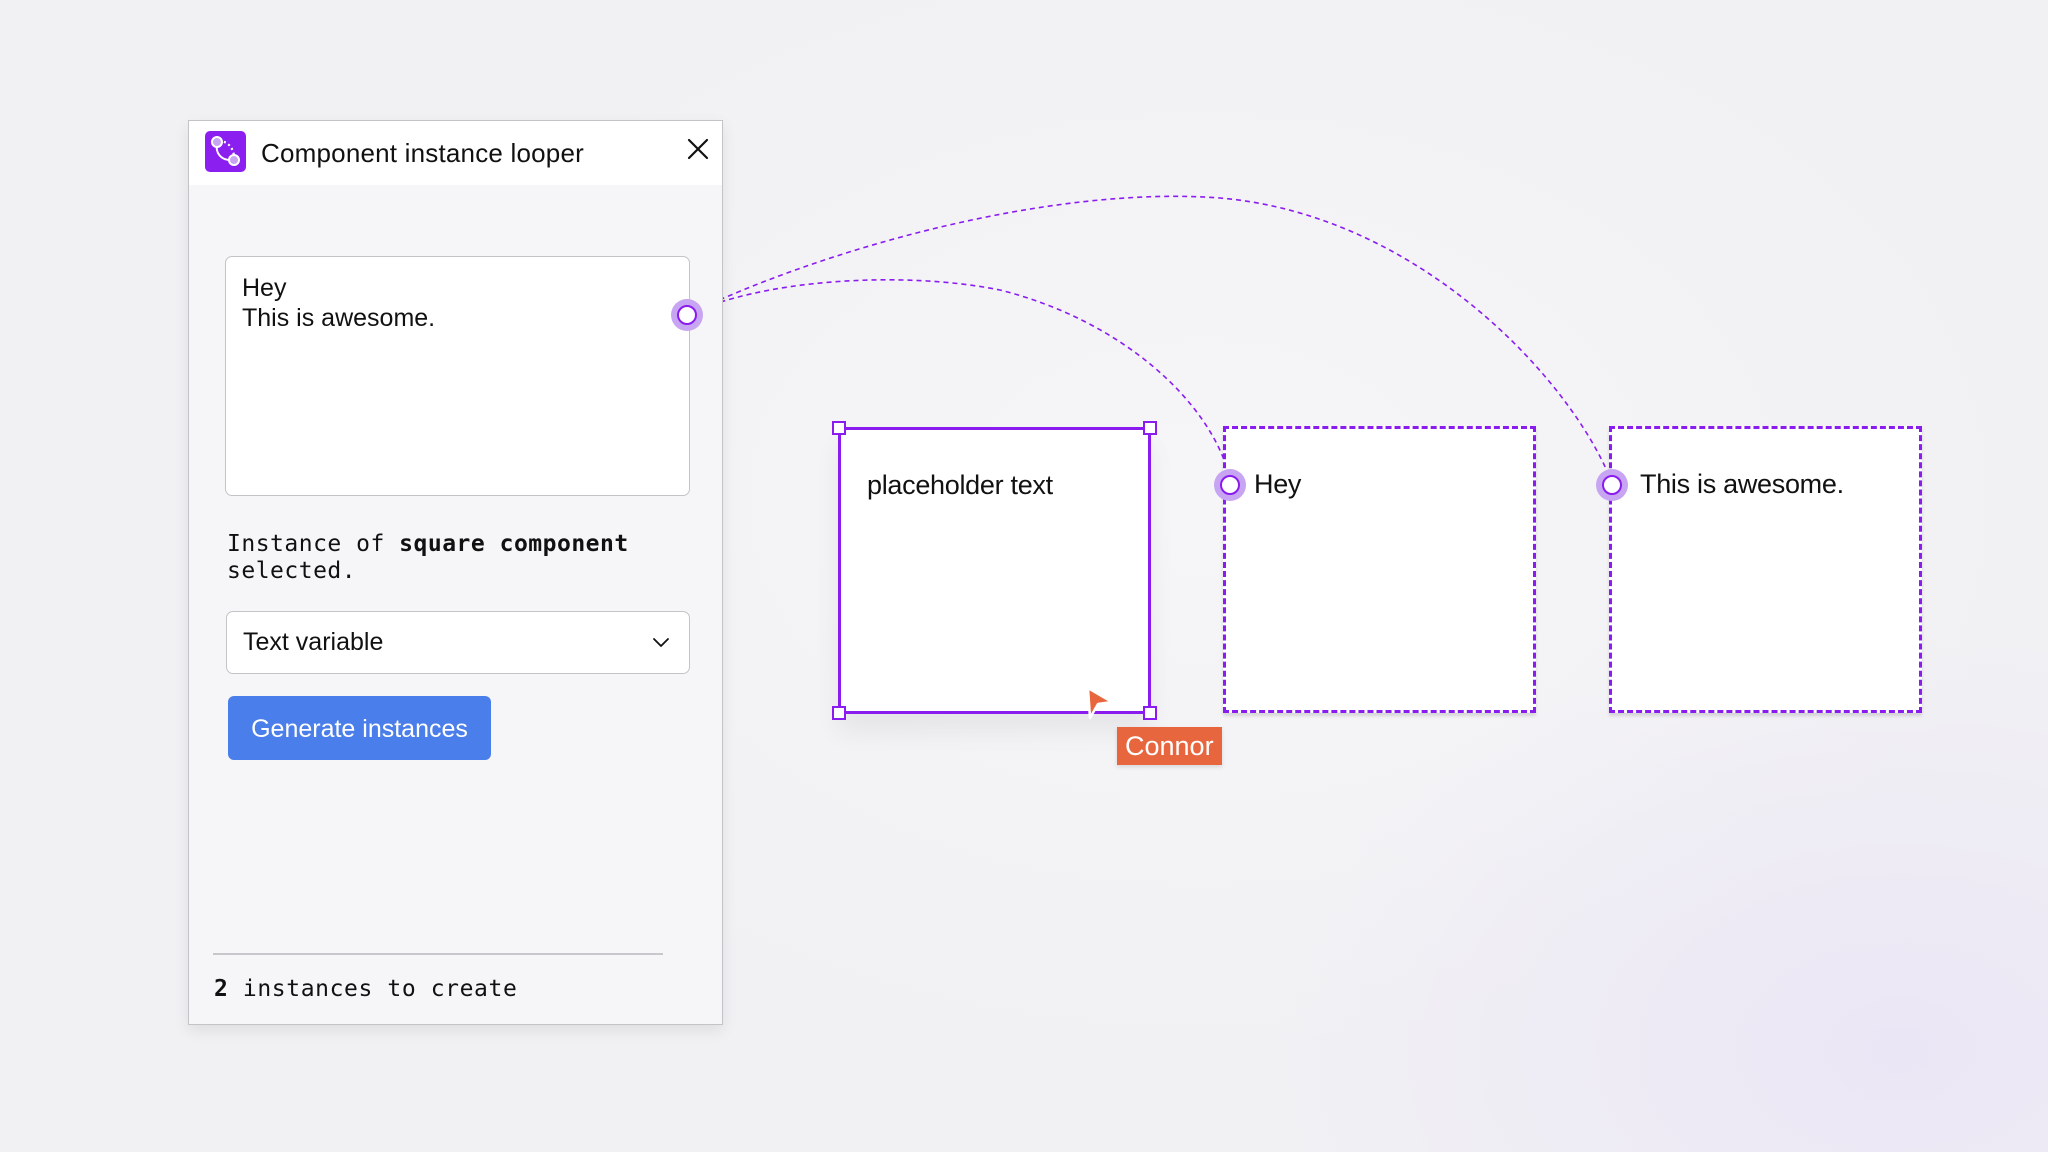 The image size is (2048, 1152). What do you see at coordinates (687, 315) in the screenshot?
I see `source-connector-handle` at bounding box center [687, 315].